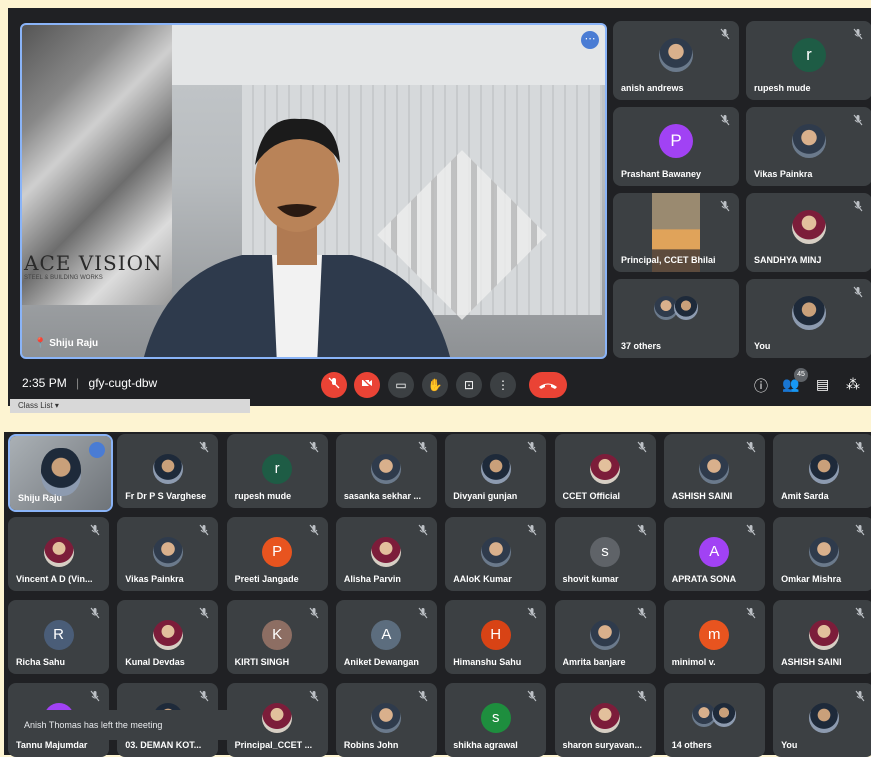  What do you see at coordinates (605, 554) in the screenshot?
I see `participant-tile: s shovit kumar` at bounding box center [605, 554].